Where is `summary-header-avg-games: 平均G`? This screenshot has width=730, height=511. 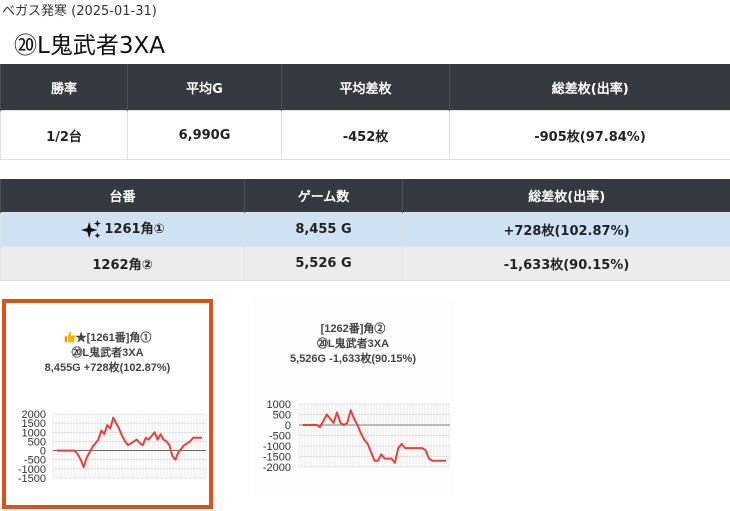
summary-header-avg-games: 平均G is located at coordinates (204, 87).